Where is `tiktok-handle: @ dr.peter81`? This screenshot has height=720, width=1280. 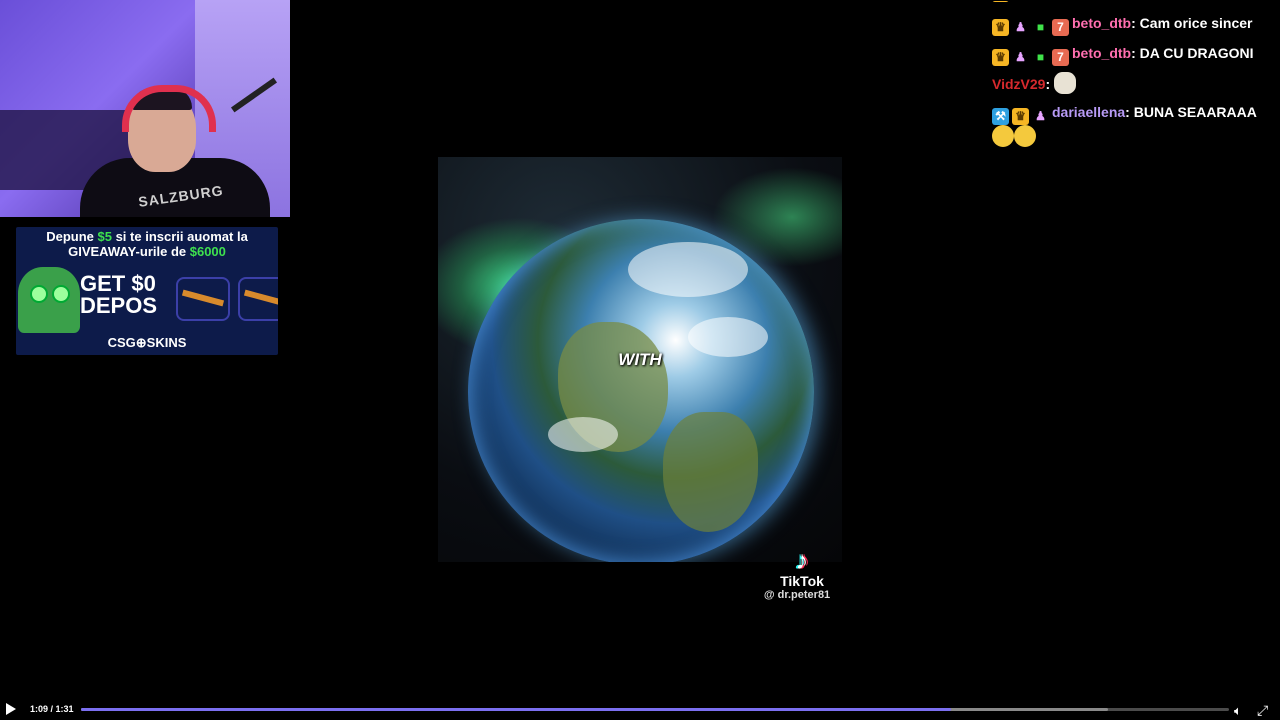 tiktok-handle: @ dr.peter81 is located at coordinates (797, 595).